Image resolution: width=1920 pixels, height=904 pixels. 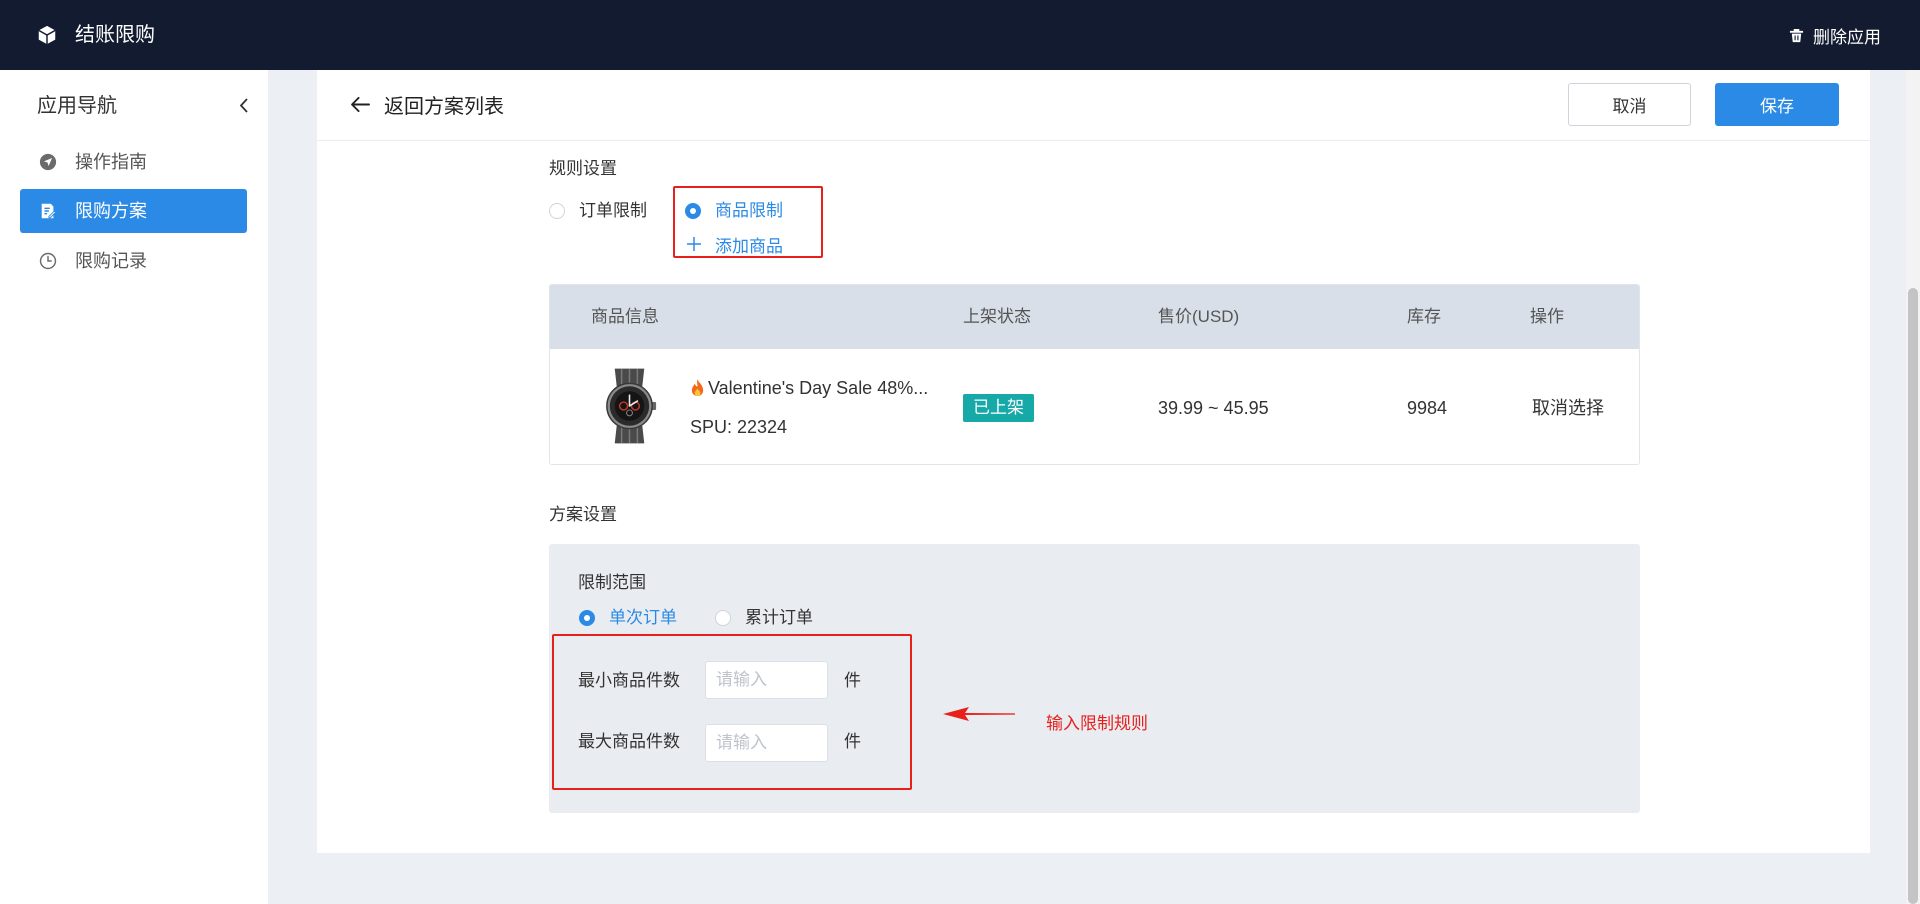 What do you see at coordinates (1913, 596) in the screenshot?
I see `scrollbar-thumb` at bounding box center [1913, 596].